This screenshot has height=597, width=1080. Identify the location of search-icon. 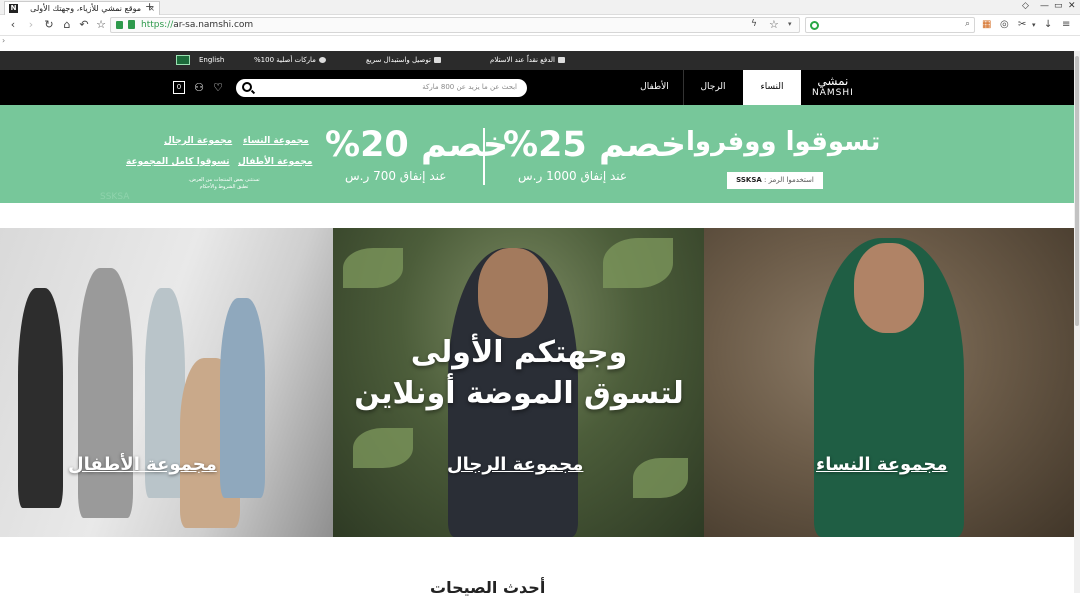
(247, 87).